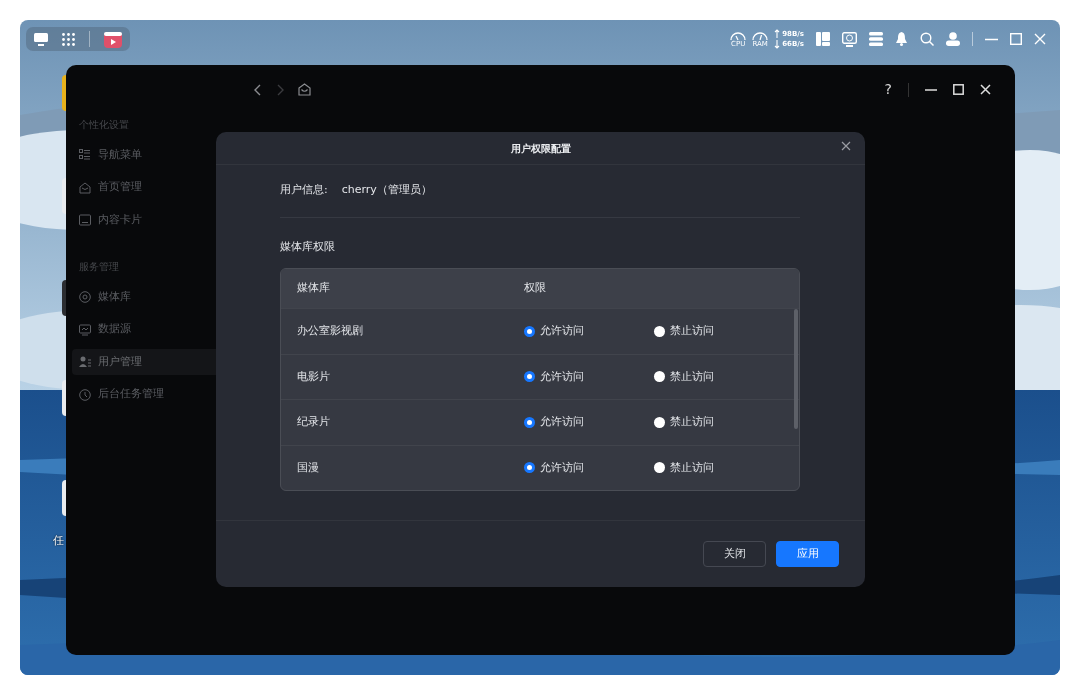 Image resolution: width=1080 pixels, height=695 pixels. Describe the element at coordinates (927, 39) in the screenshot. I see `search-icon` at that location.